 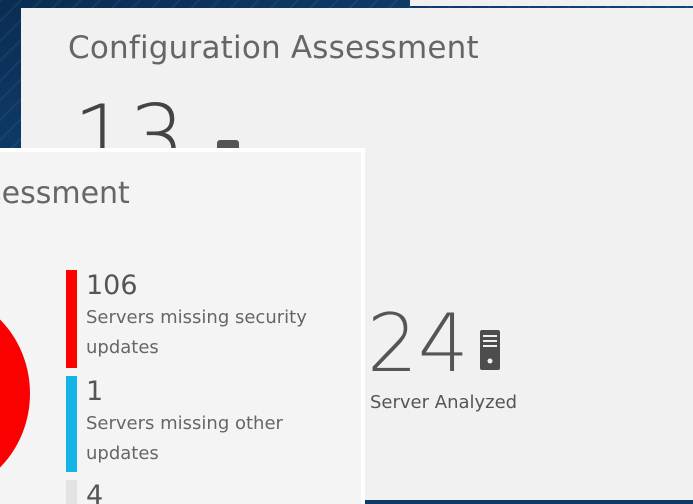 I want to click on legend-label: Servers missing other updates, so click(x=184, y=438).